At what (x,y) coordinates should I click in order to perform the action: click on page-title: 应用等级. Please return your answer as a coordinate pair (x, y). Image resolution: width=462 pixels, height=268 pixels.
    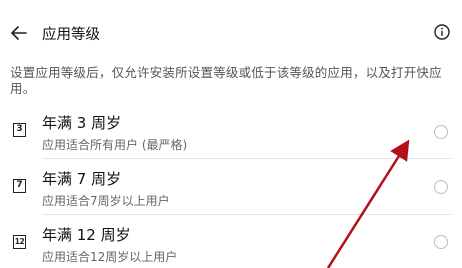
    Looking at the image, I should click on (71, 35).